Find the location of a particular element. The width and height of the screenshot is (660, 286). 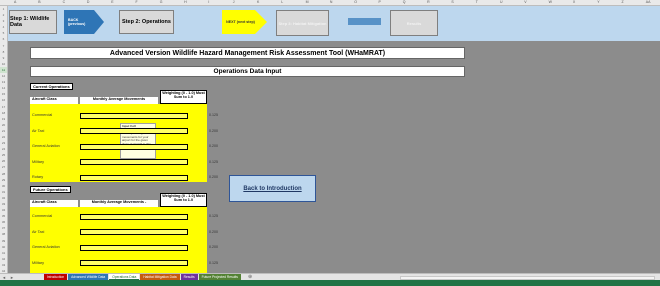

column-header: X is located at coordinates (574, 2).